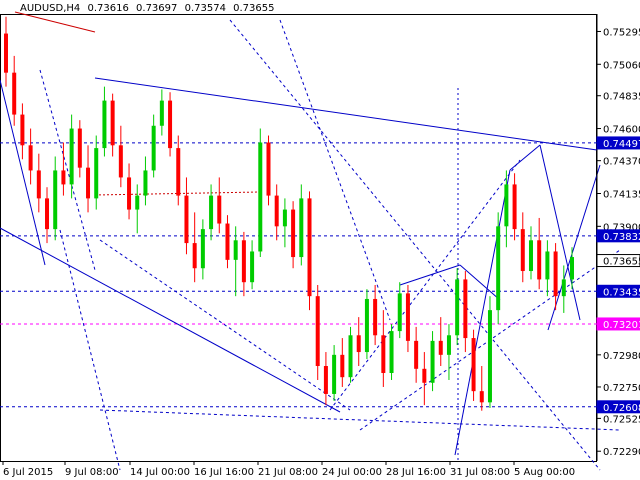 Image resolution: width=640 pixels, height=480 pixels. I want to click on y-tick-label: 0.74835, so click(621, 97).